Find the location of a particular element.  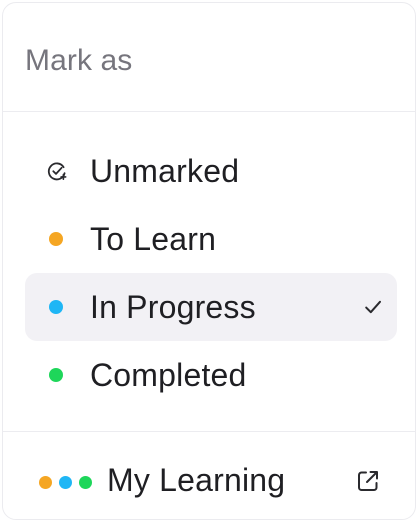

menu-item-to-learn: To Learn is located at coordinates (211, 239).